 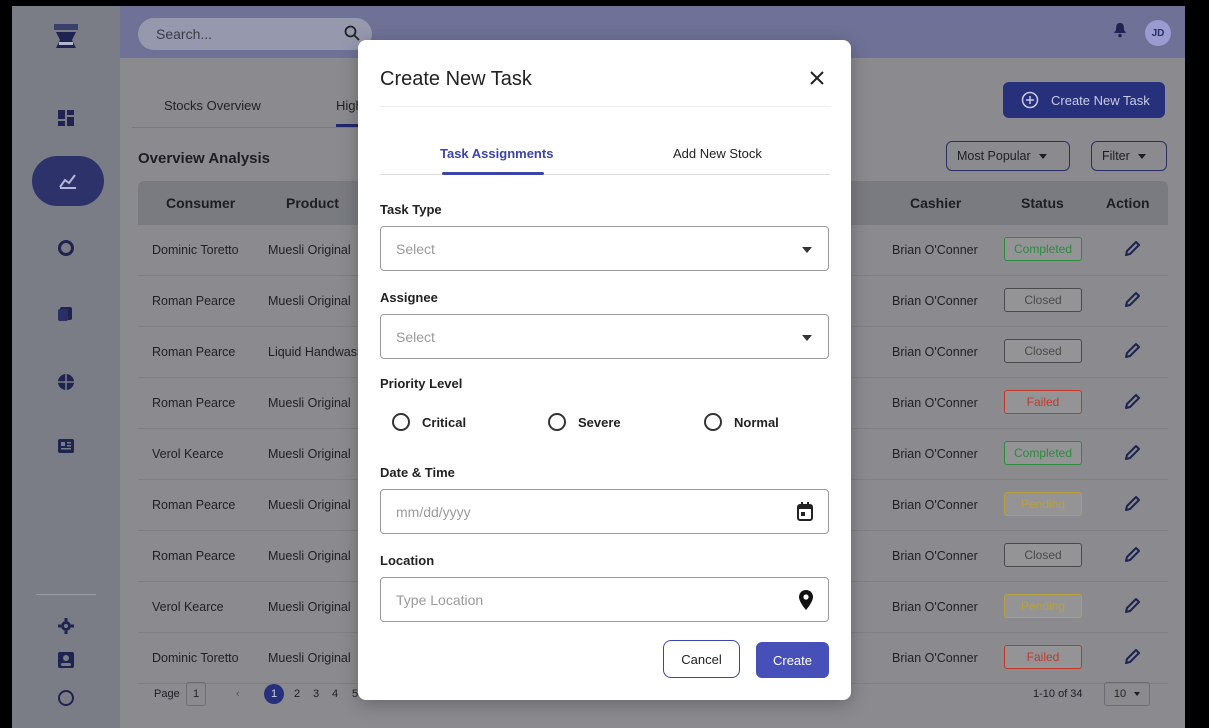 What do you see at coordinates (167, 694) in the screenshot?
I see `page-label: Page` at bounding box center [167, 694].